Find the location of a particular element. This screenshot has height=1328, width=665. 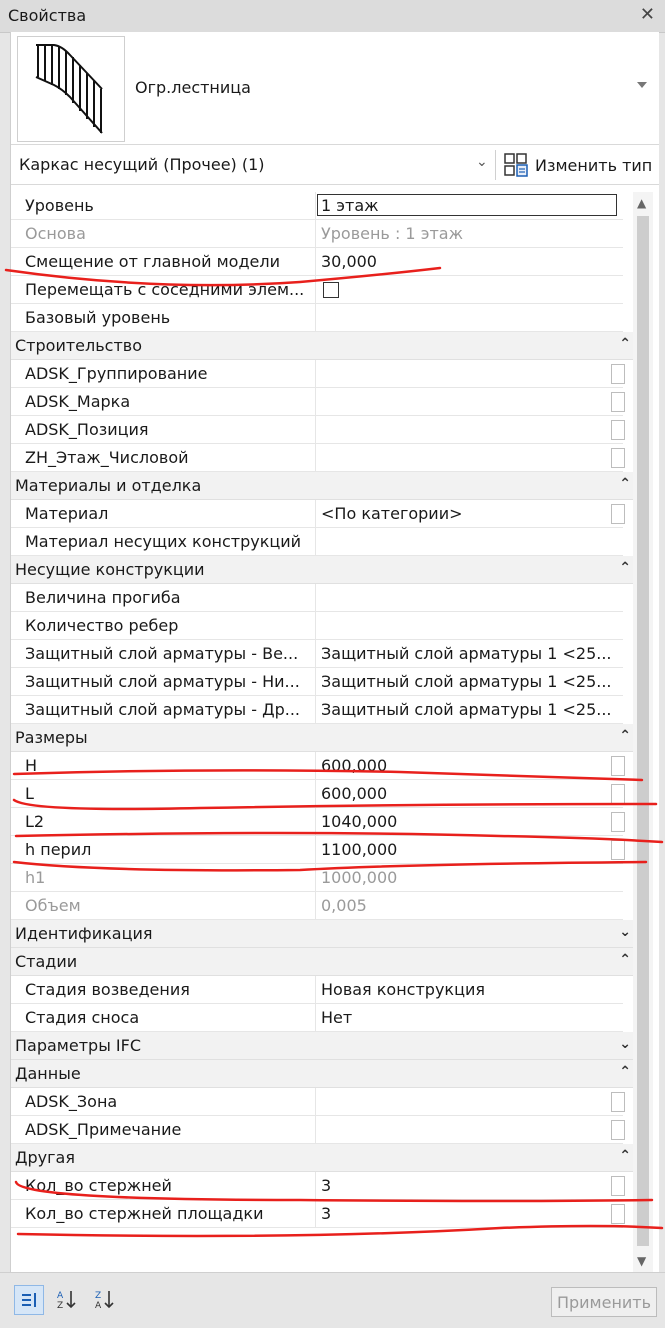

group-label: Материалы и отделка is located at coordinates (108, 485).